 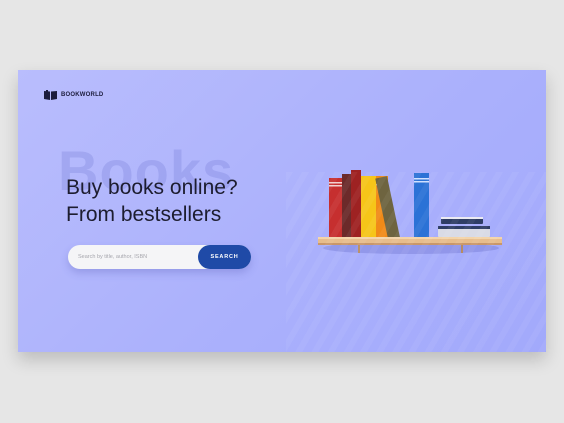 I want to click on headline-line-1: Buy books online?, so click(x=152, y=187).